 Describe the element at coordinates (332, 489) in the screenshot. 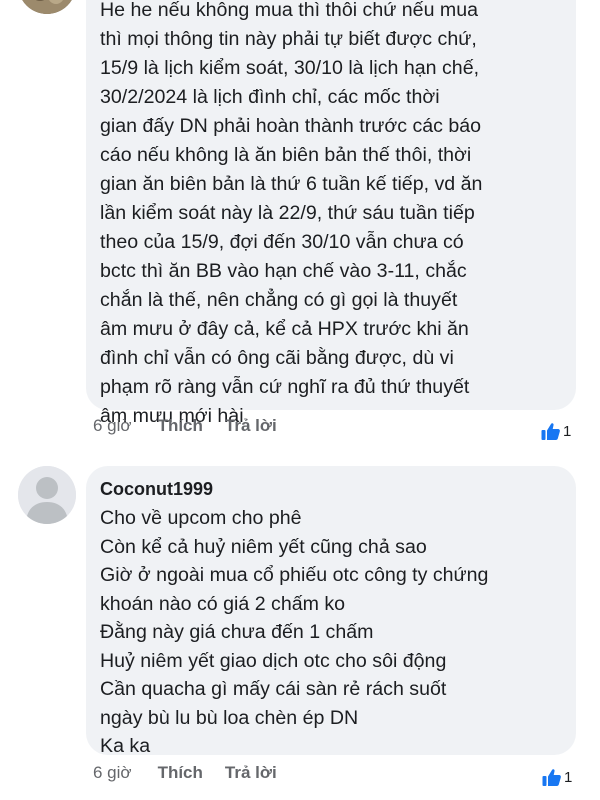

I see `comment-author: Coconut1999` at that location.